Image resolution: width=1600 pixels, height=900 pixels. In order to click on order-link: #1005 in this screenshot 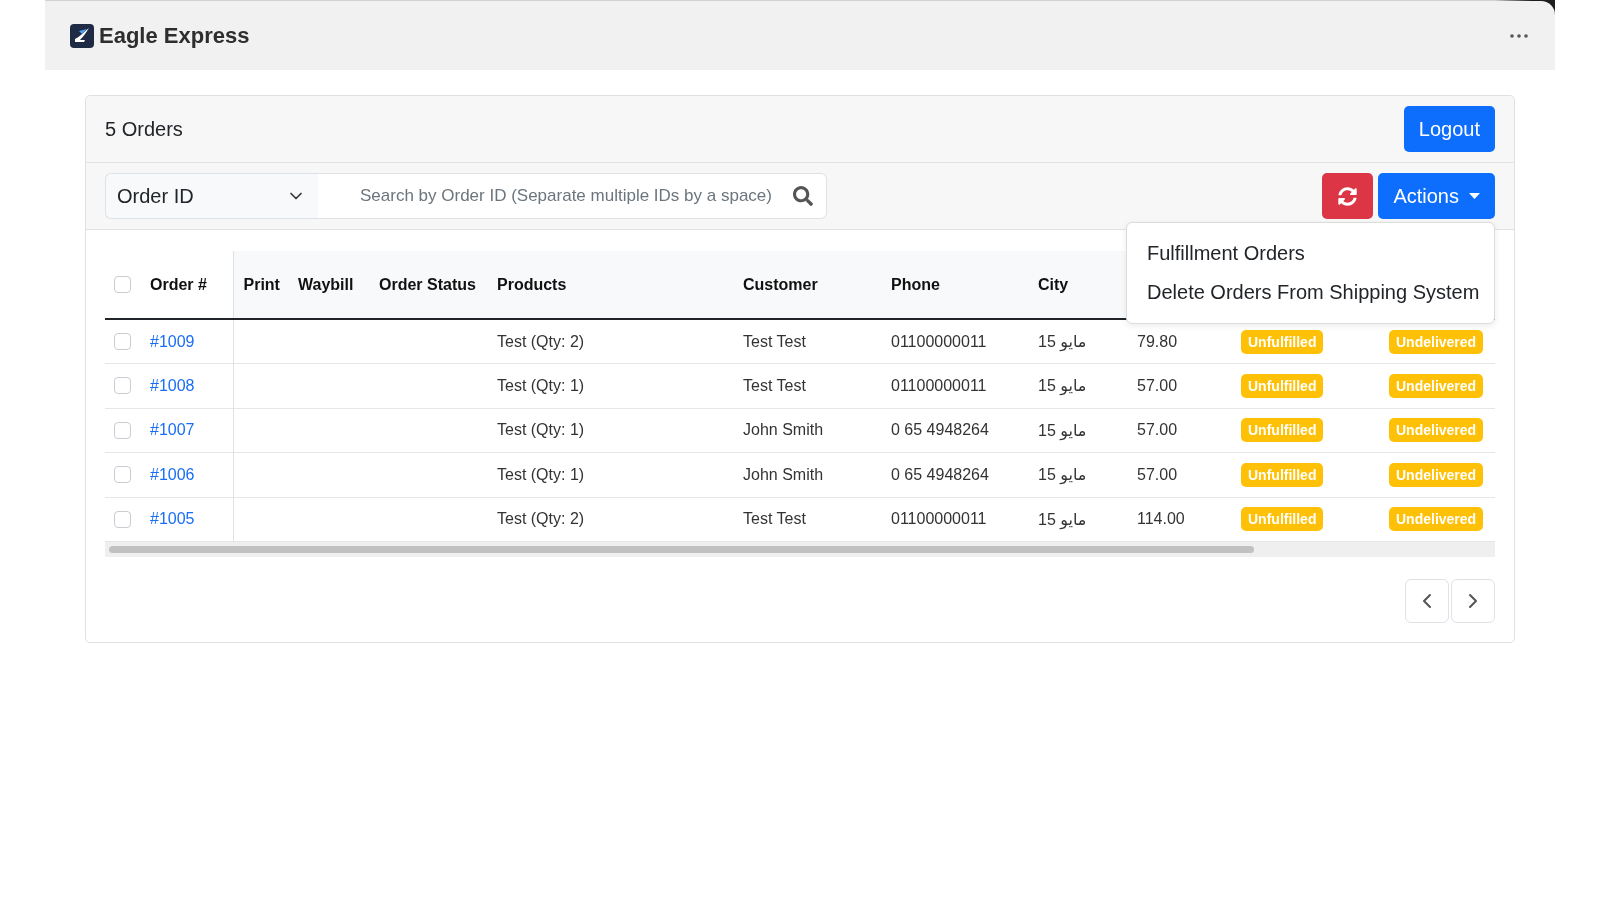, I will do `click(172, 519)`.